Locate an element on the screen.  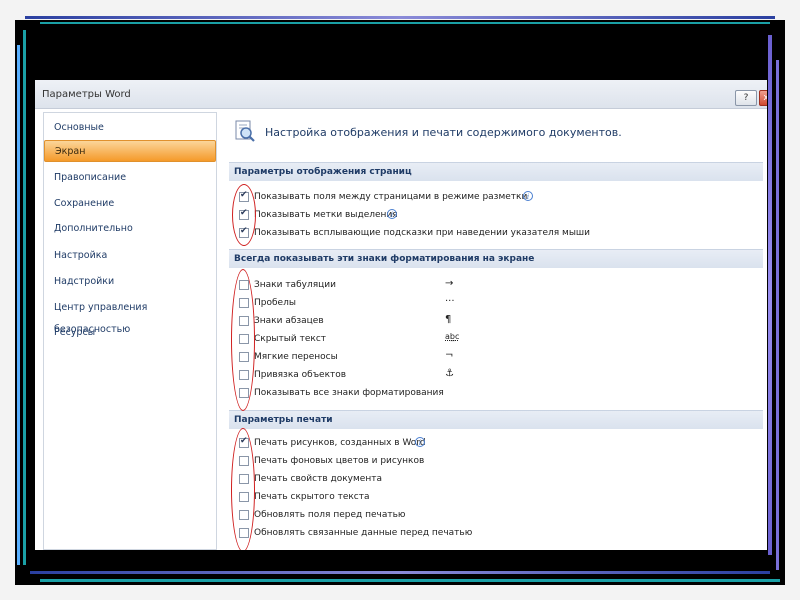
option-label: Скрытый текст is located at coordinates (290, 339).